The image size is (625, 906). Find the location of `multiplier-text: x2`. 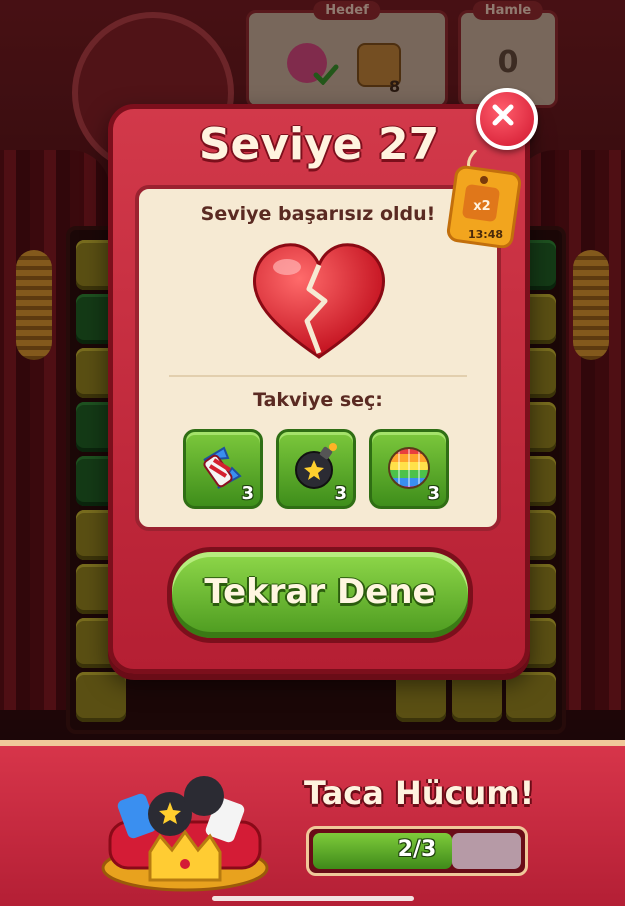

multiplier-text: x2 is located at coordinates (481, 206).